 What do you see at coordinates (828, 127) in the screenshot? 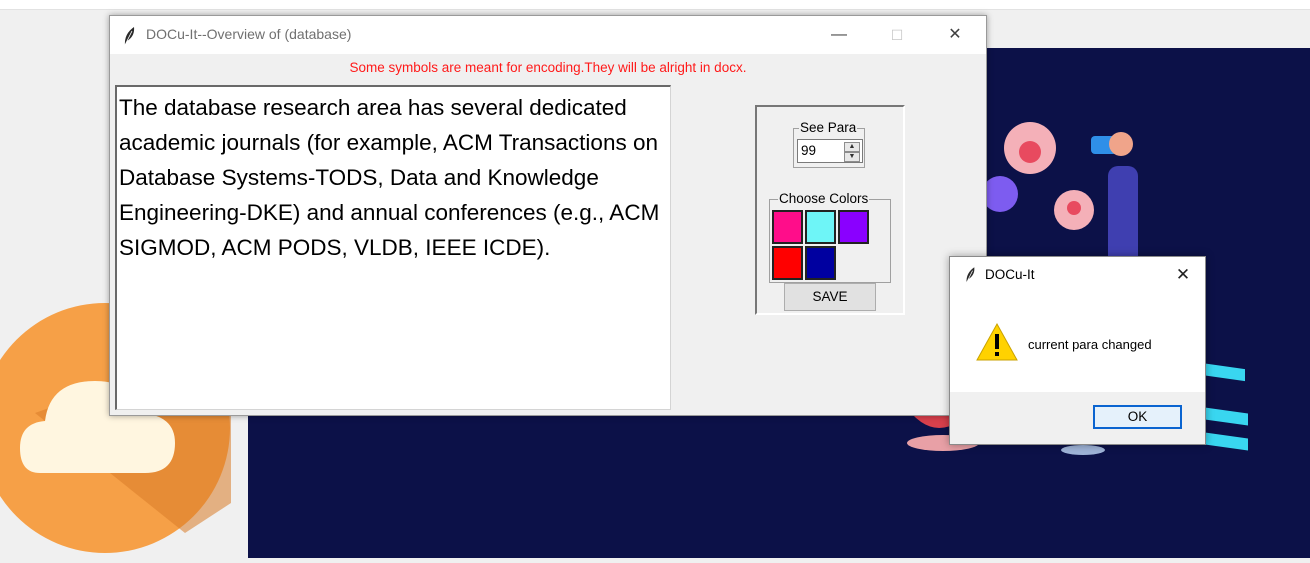
I see `see-para-label: See Para` at bounding box center [828, 127].